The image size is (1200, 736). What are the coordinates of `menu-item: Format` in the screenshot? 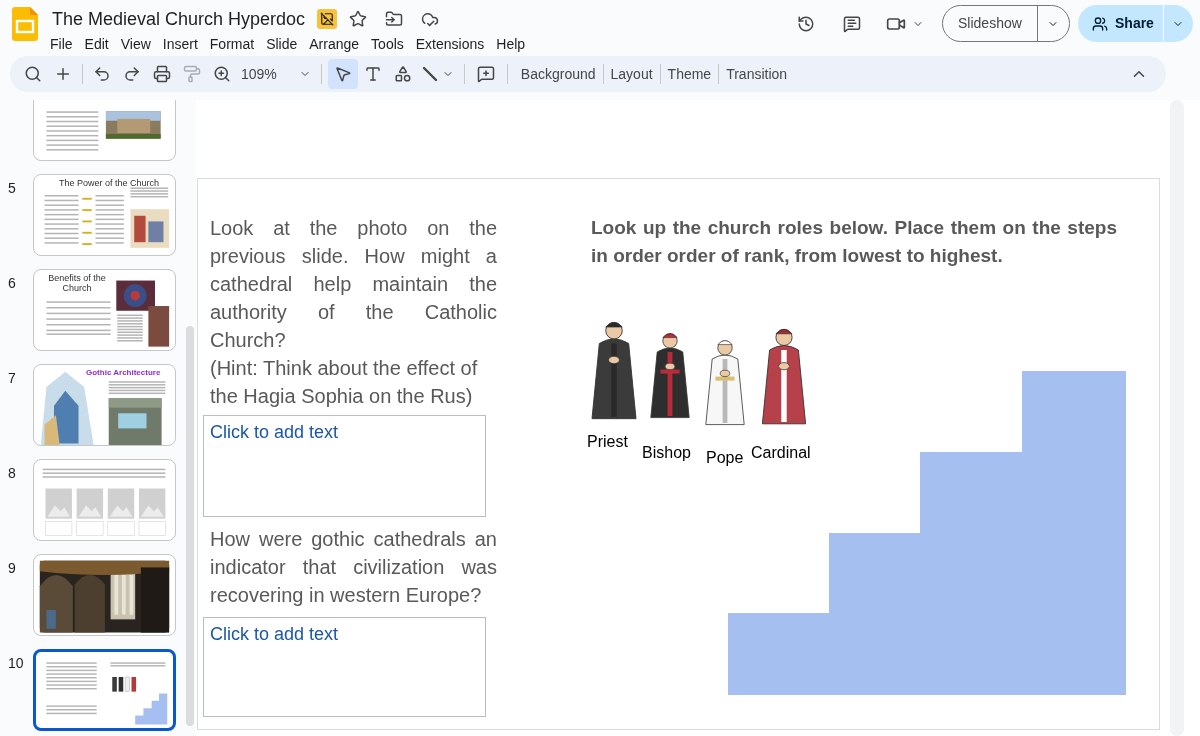 It's located at (232, 44).